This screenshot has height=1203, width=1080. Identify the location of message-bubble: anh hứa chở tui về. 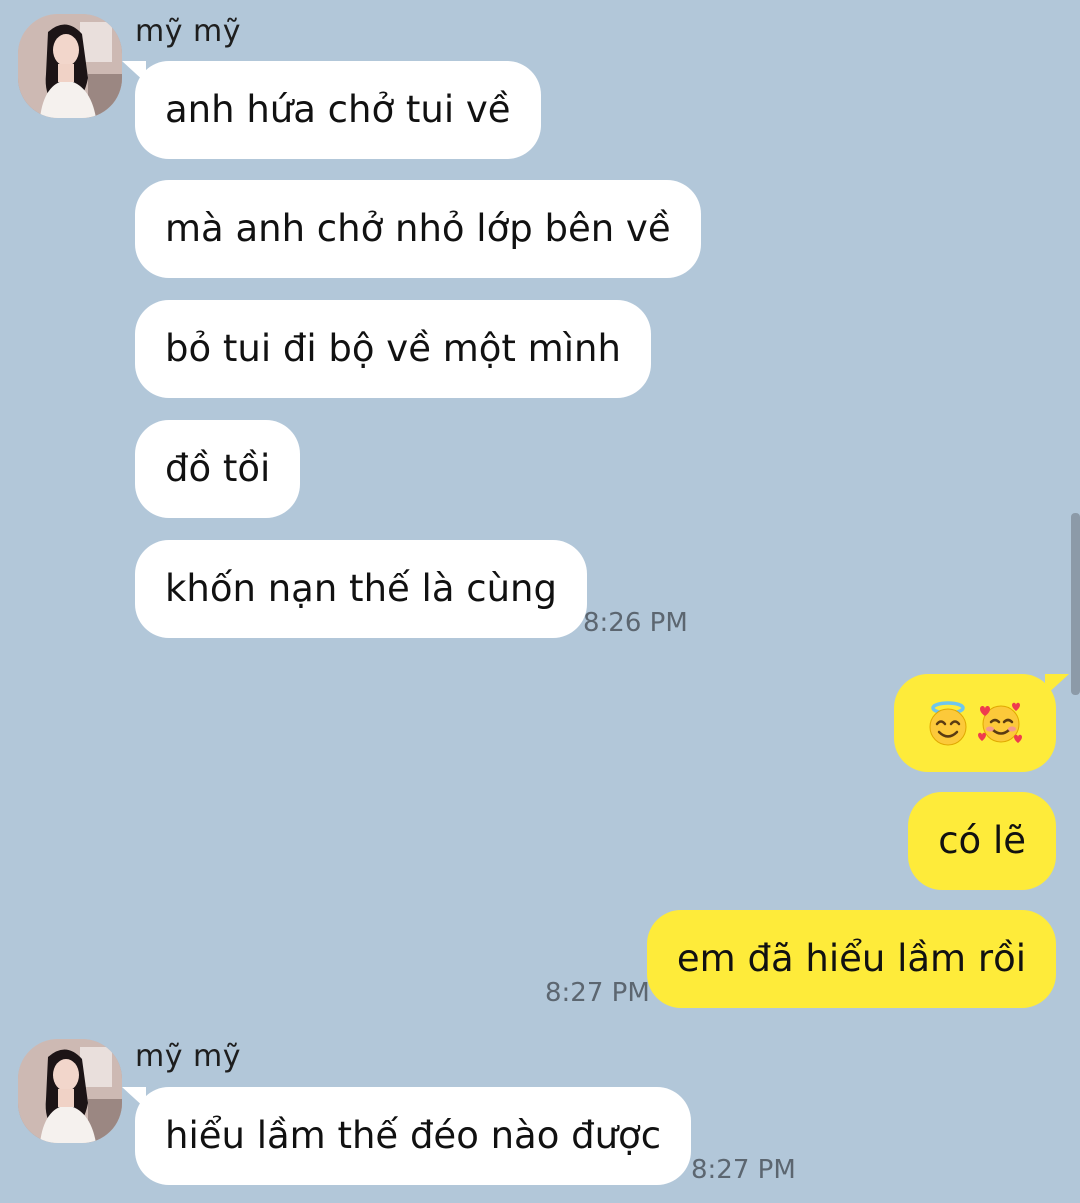
(331, 110).